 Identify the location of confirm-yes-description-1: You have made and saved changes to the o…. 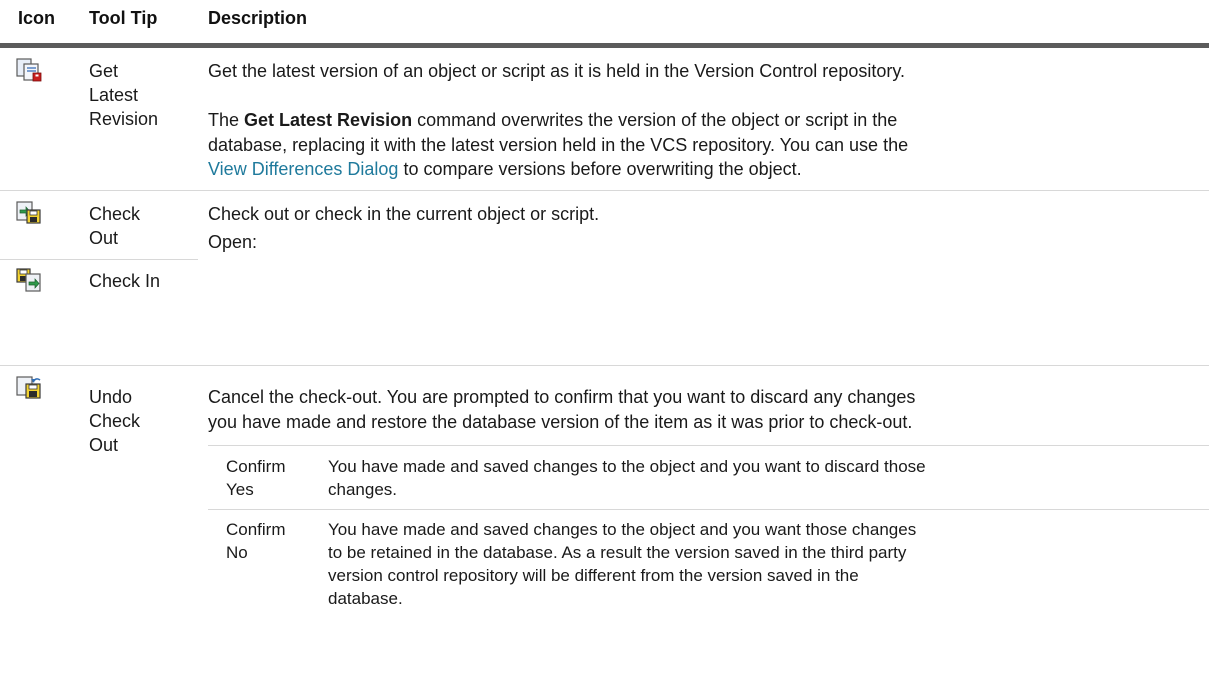
(627, 466).